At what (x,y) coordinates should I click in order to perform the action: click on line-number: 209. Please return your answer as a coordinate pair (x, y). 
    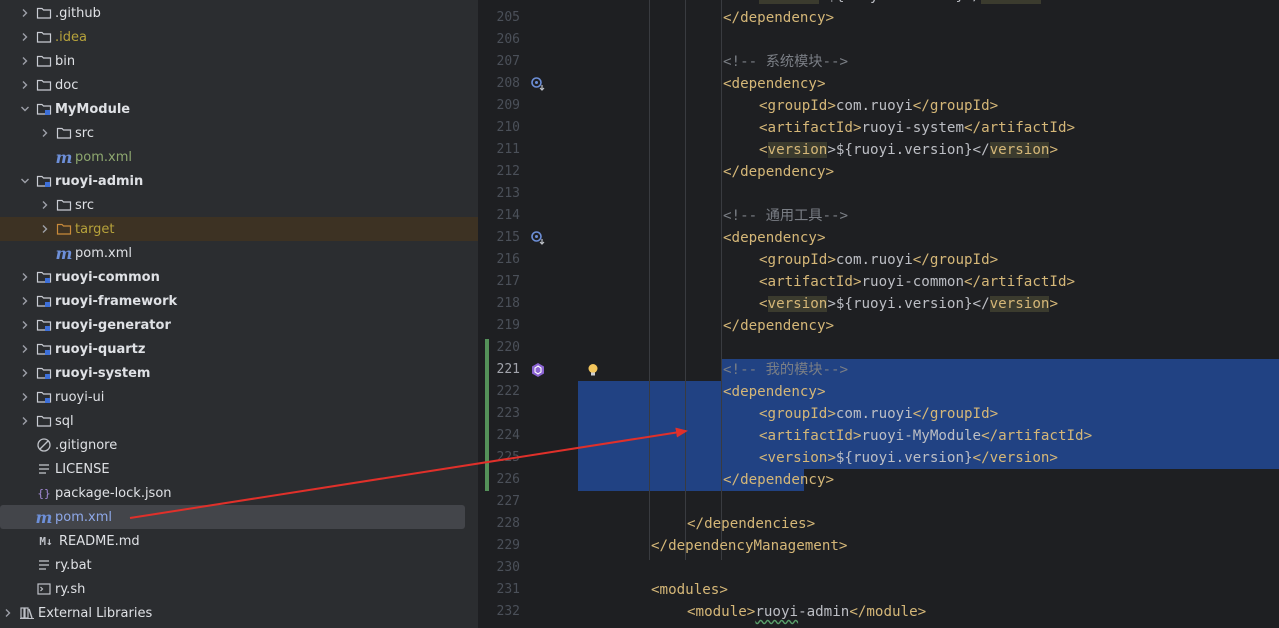
    Looking at the image, I should click on (508, 105).